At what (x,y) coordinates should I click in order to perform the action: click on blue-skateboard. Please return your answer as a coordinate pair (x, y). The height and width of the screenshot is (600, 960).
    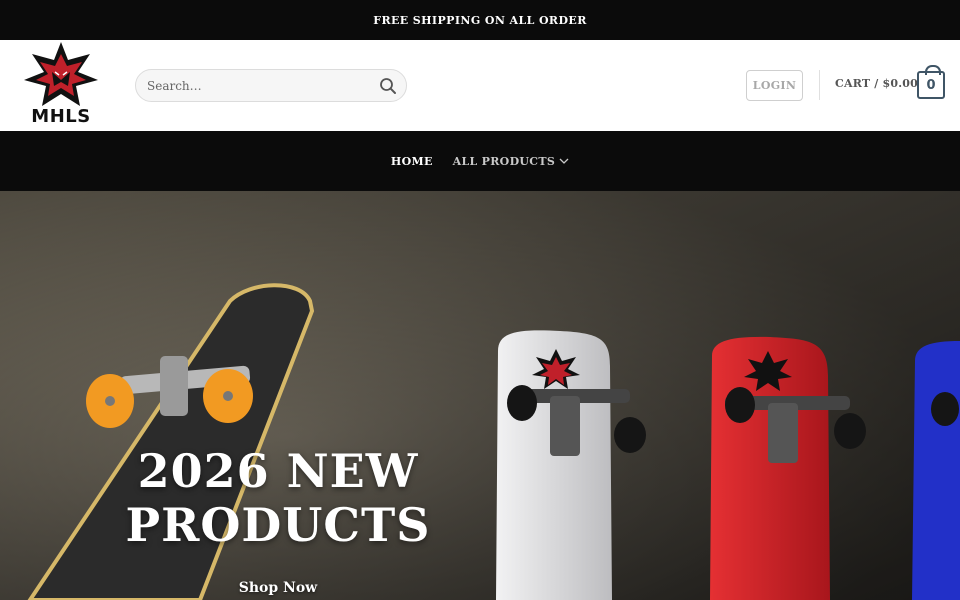
    Looking at the image, I should click on (936, 470).